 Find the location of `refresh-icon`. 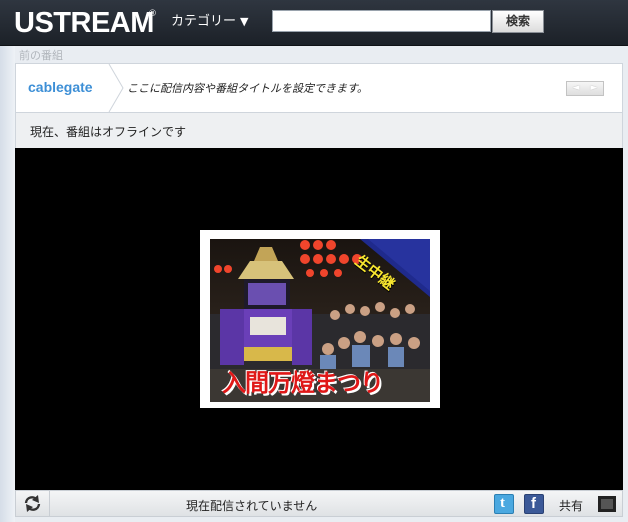

refresh-icon is located at coordinates (32, 503).